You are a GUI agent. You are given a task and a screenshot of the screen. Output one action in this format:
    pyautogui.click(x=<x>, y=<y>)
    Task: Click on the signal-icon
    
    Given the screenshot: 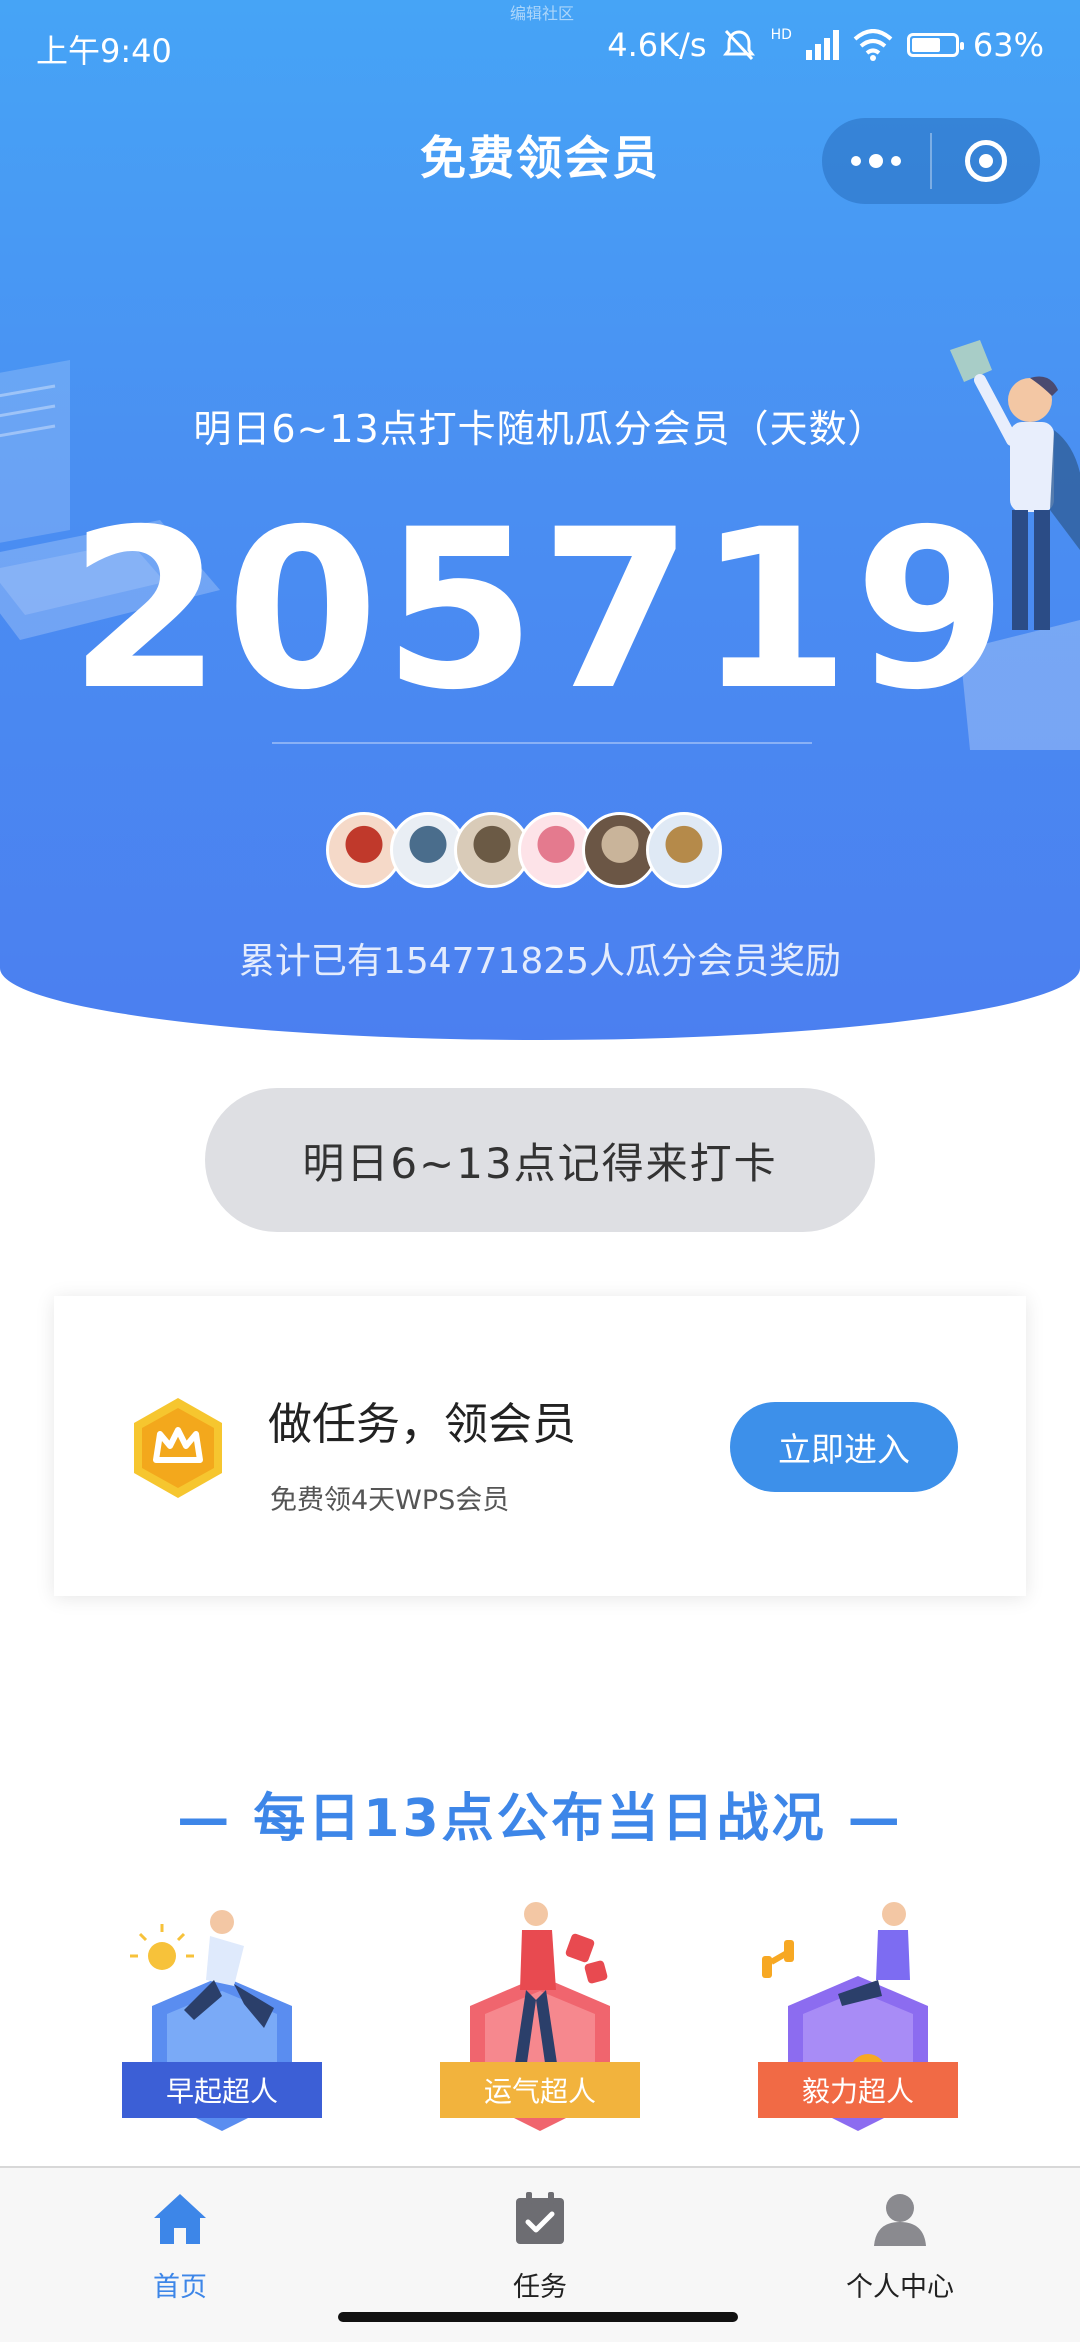 What is the action you would take?
    pyautogui.click(x=822, y=45)
    